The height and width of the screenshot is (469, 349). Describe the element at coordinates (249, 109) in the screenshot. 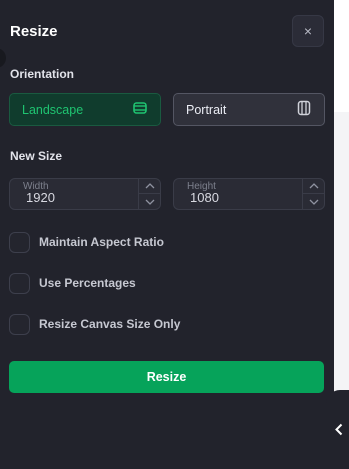

I see `portrait-button: Portrait` at that location.